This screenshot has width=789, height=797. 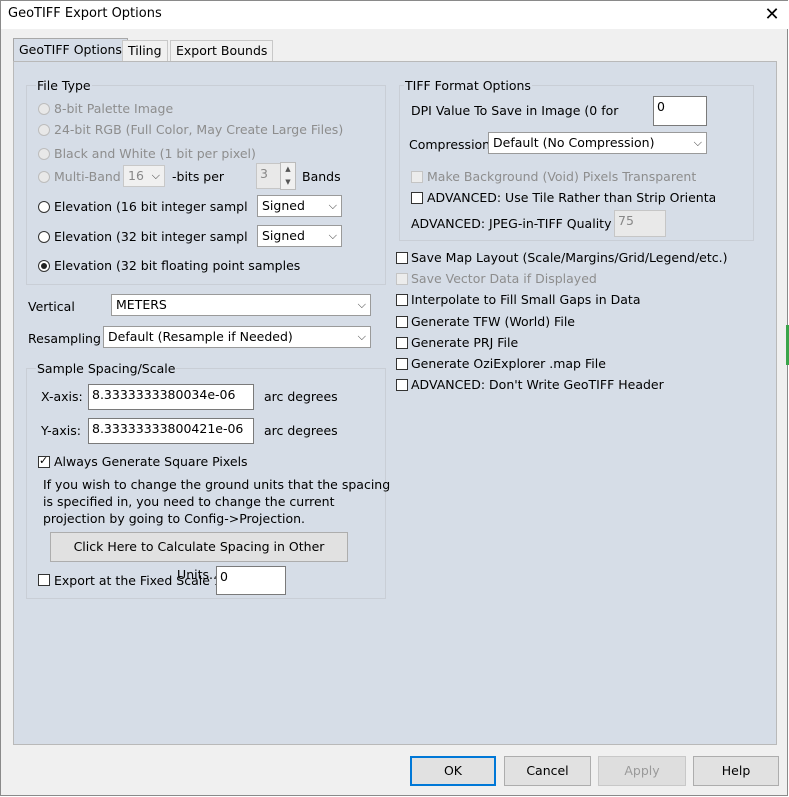 What do you see at coordinates (70, 50) in the screenshot?
I see `tab-geotiff-options: GeoTIFF Options` at bounding box center [70, 50].